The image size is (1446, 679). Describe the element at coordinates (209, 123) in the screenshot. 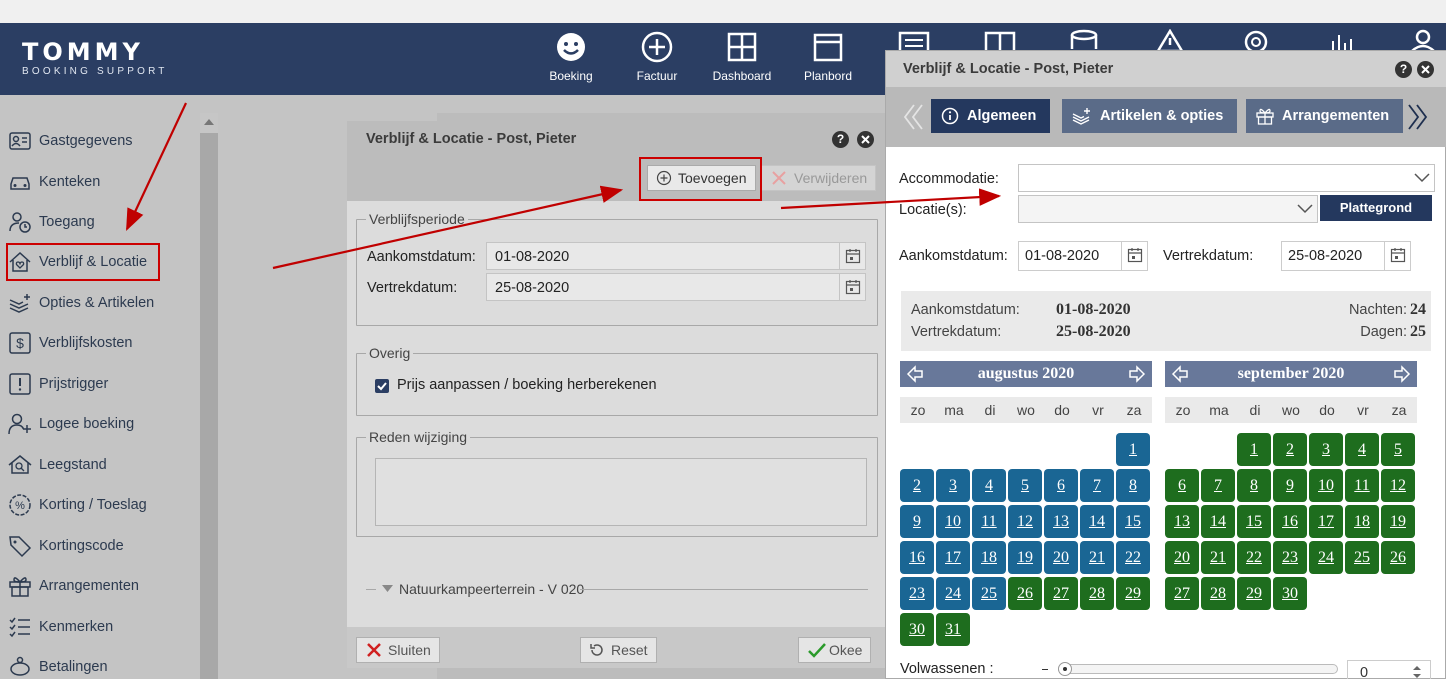

I see `scroll-up-button` at that location.